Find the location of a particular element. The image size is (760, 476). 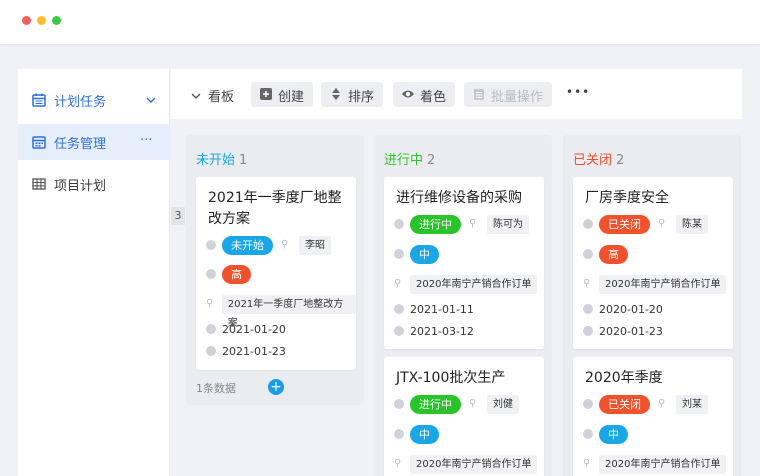

clipboard-icon is located at coordinates (479, 94).